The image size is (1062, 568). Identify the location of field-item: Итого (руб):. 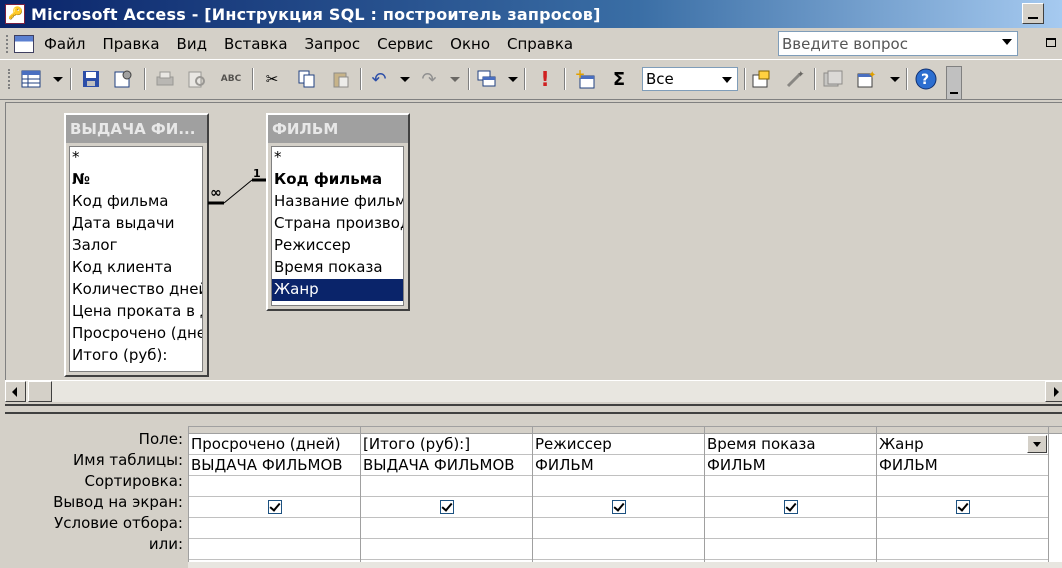
(136, 356).